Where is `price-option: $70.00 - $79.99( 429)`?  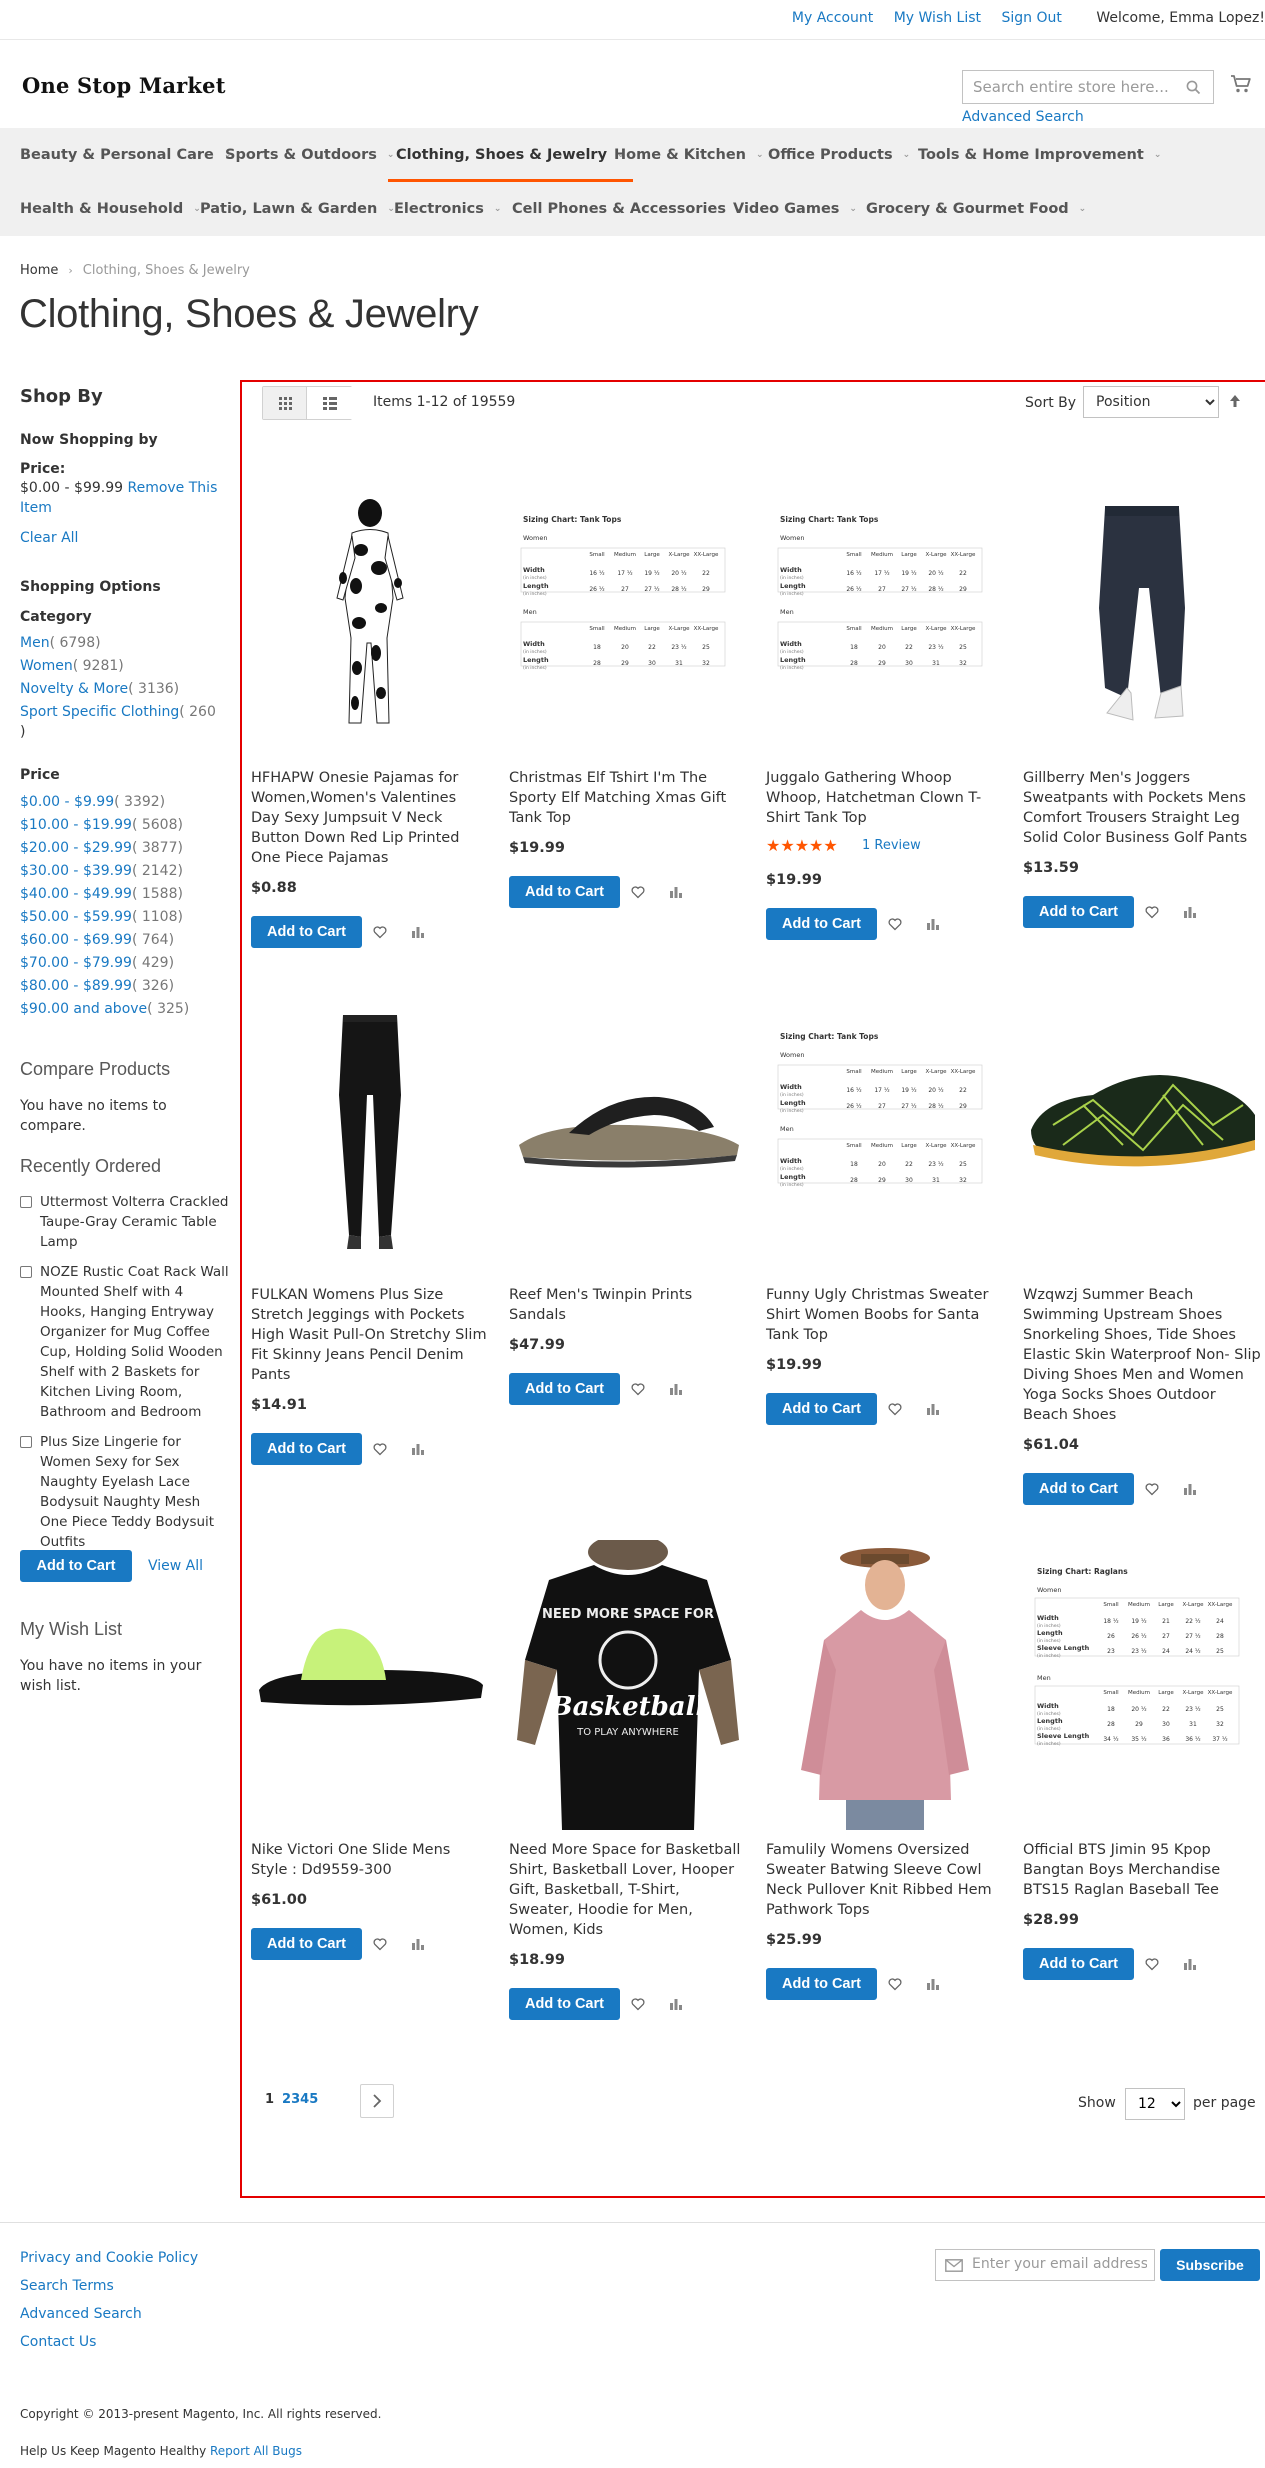
price-option: $70.00 - $79.99( 429) is located at coordinates (97, 963).